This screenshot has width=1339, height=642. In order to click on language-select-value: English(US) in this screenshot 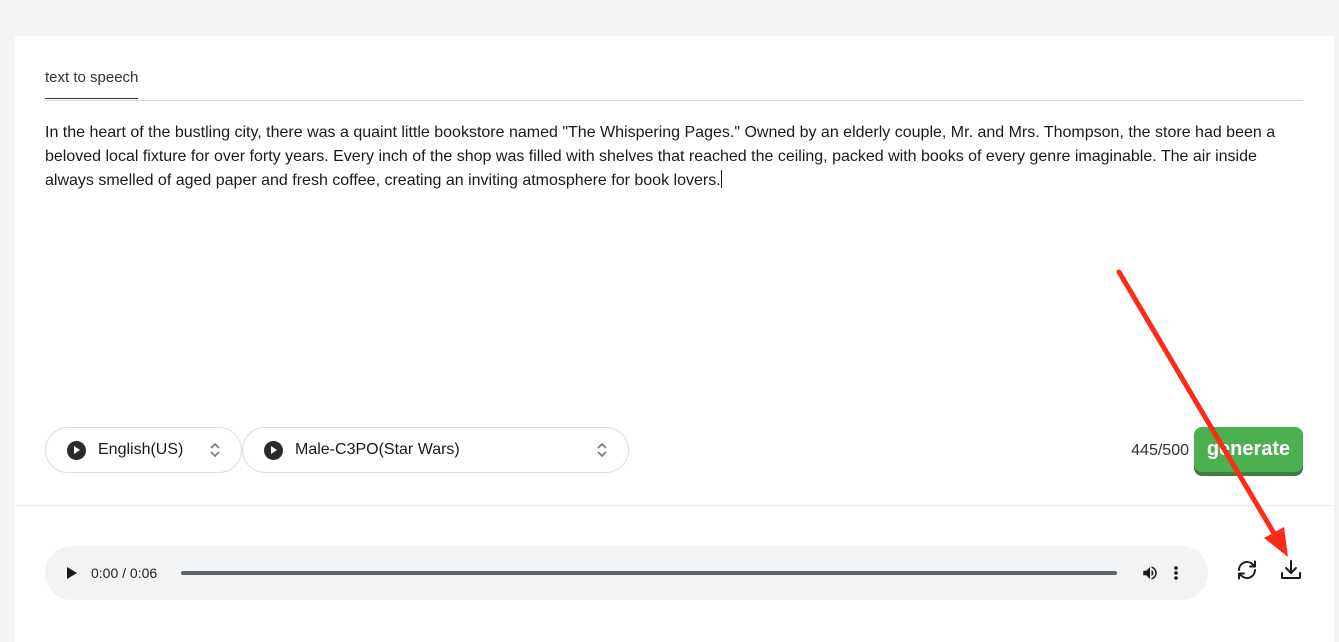, I will do `click(141, 449)`.